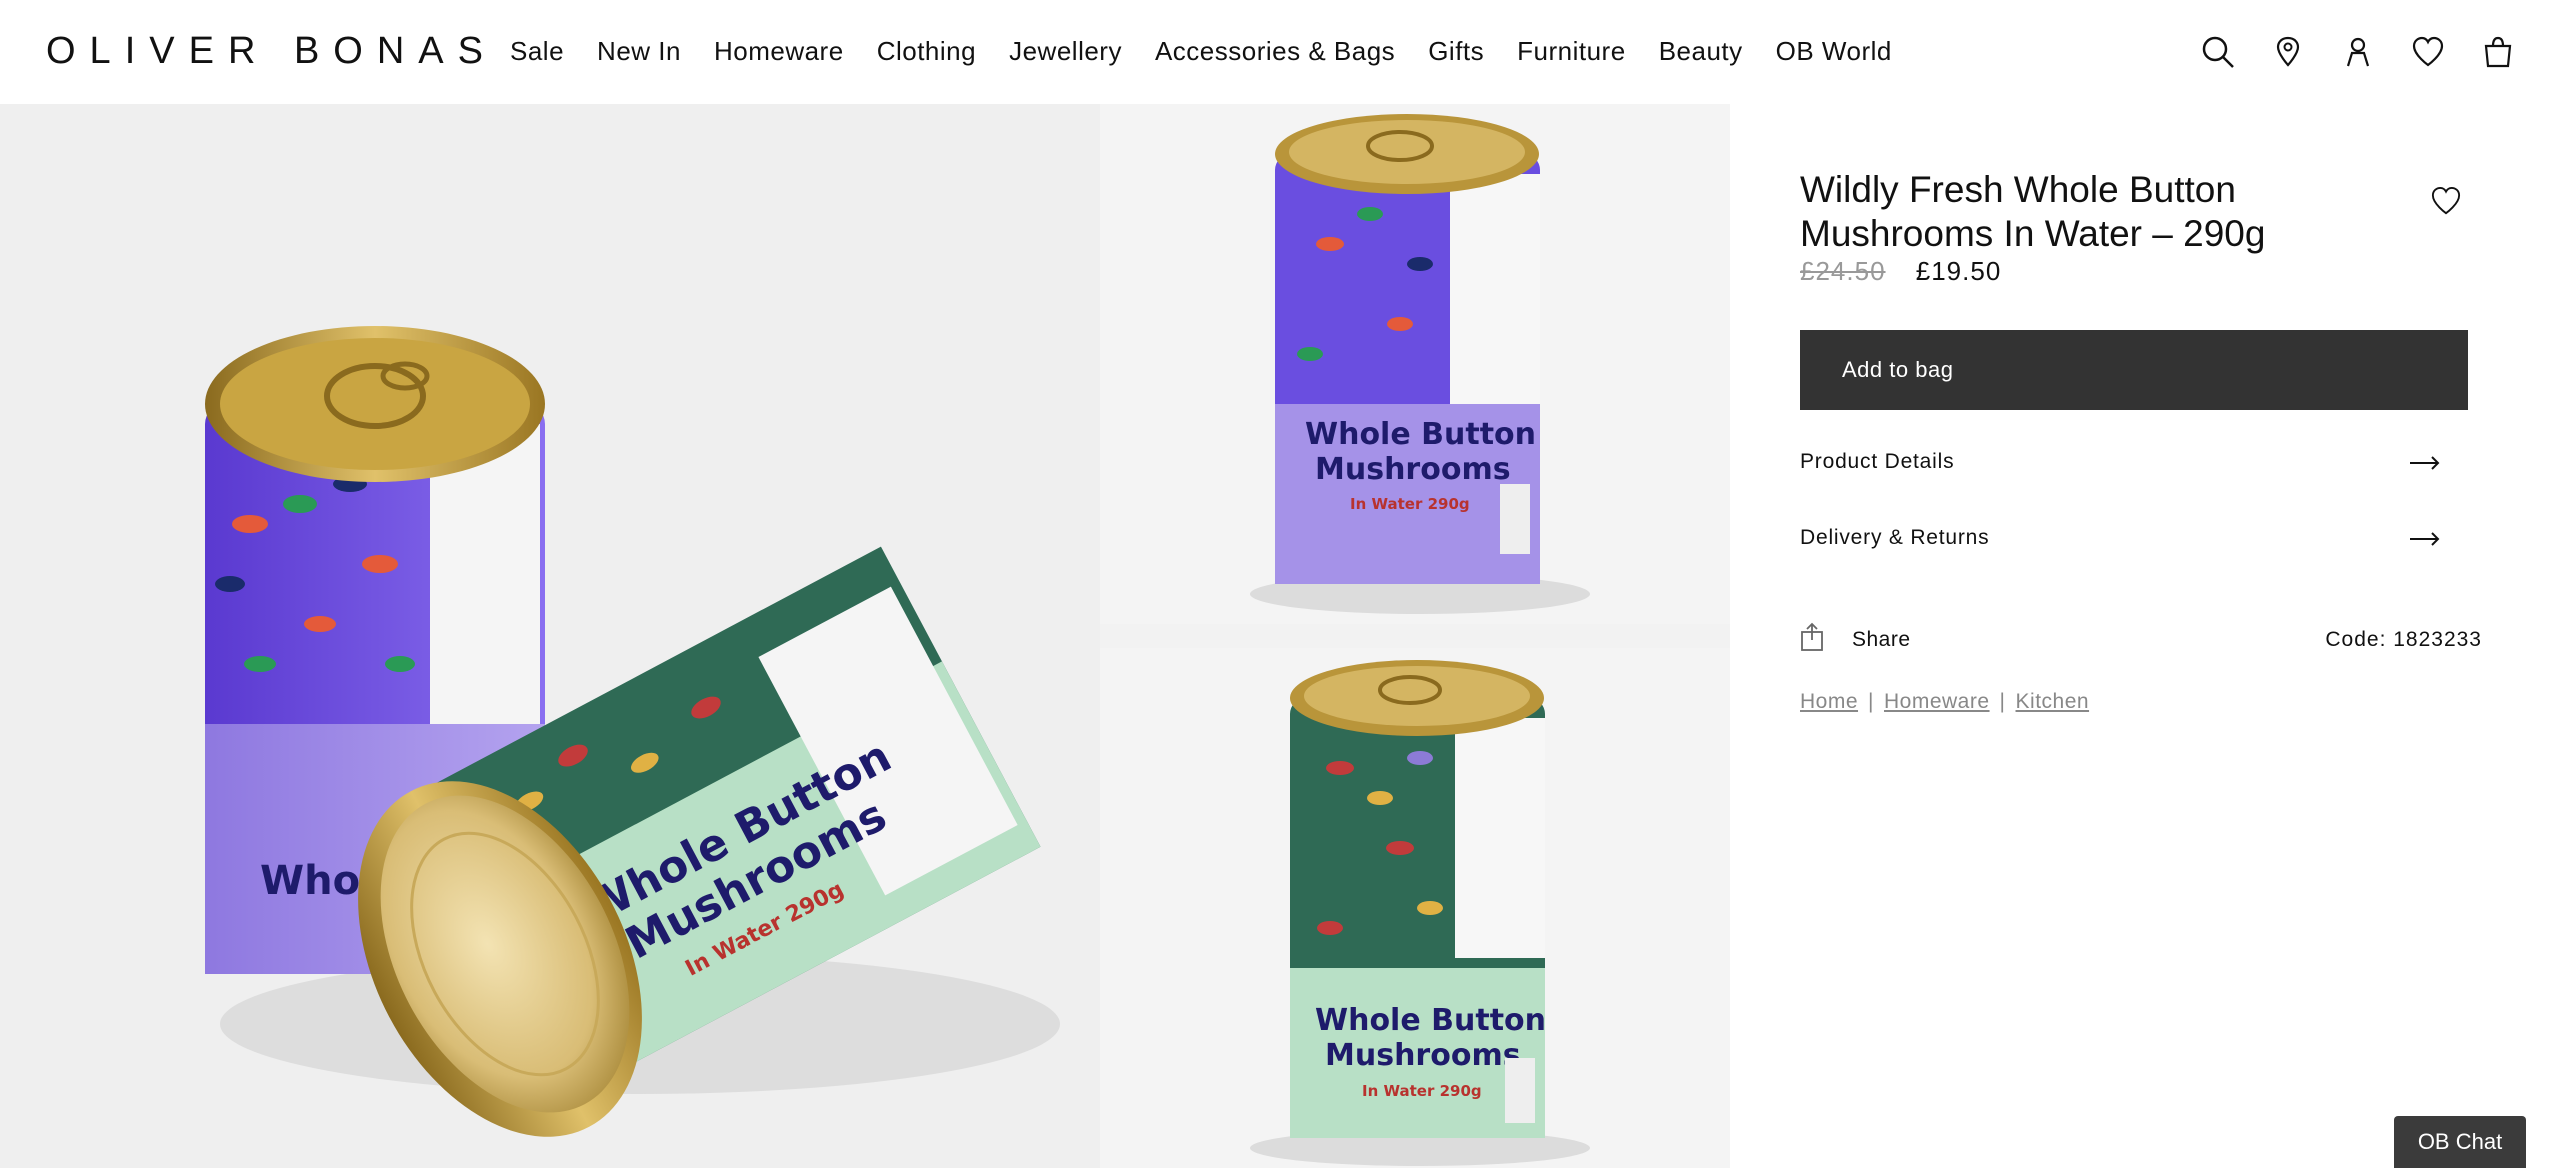 This screenshot has width=2560, height=1168. Describe the element at coordinates (1415, 908) in the screenshot. I see `product-image-green-tin: Whole Button Mushrooms In Water 290g` at that location.